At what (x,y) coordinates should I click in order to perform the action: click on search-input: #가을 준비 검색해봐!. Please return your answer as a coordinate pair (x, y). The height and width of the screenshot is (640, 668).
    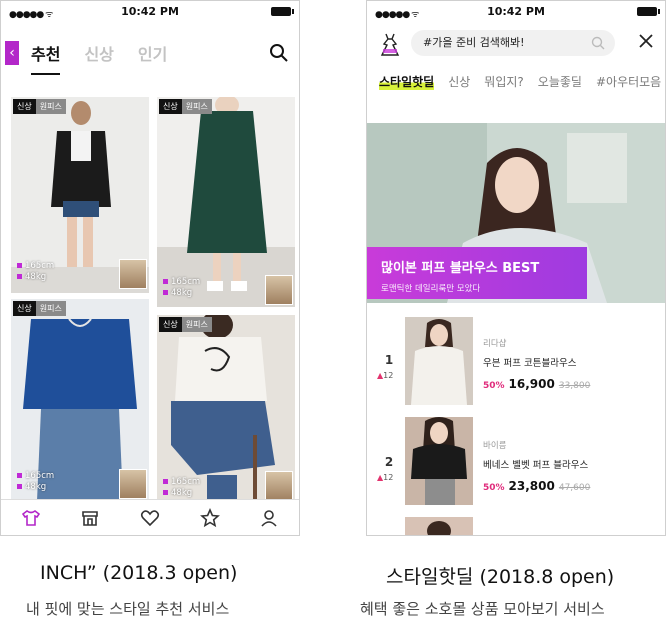
    Looking at the image, I should click on (513, 43).